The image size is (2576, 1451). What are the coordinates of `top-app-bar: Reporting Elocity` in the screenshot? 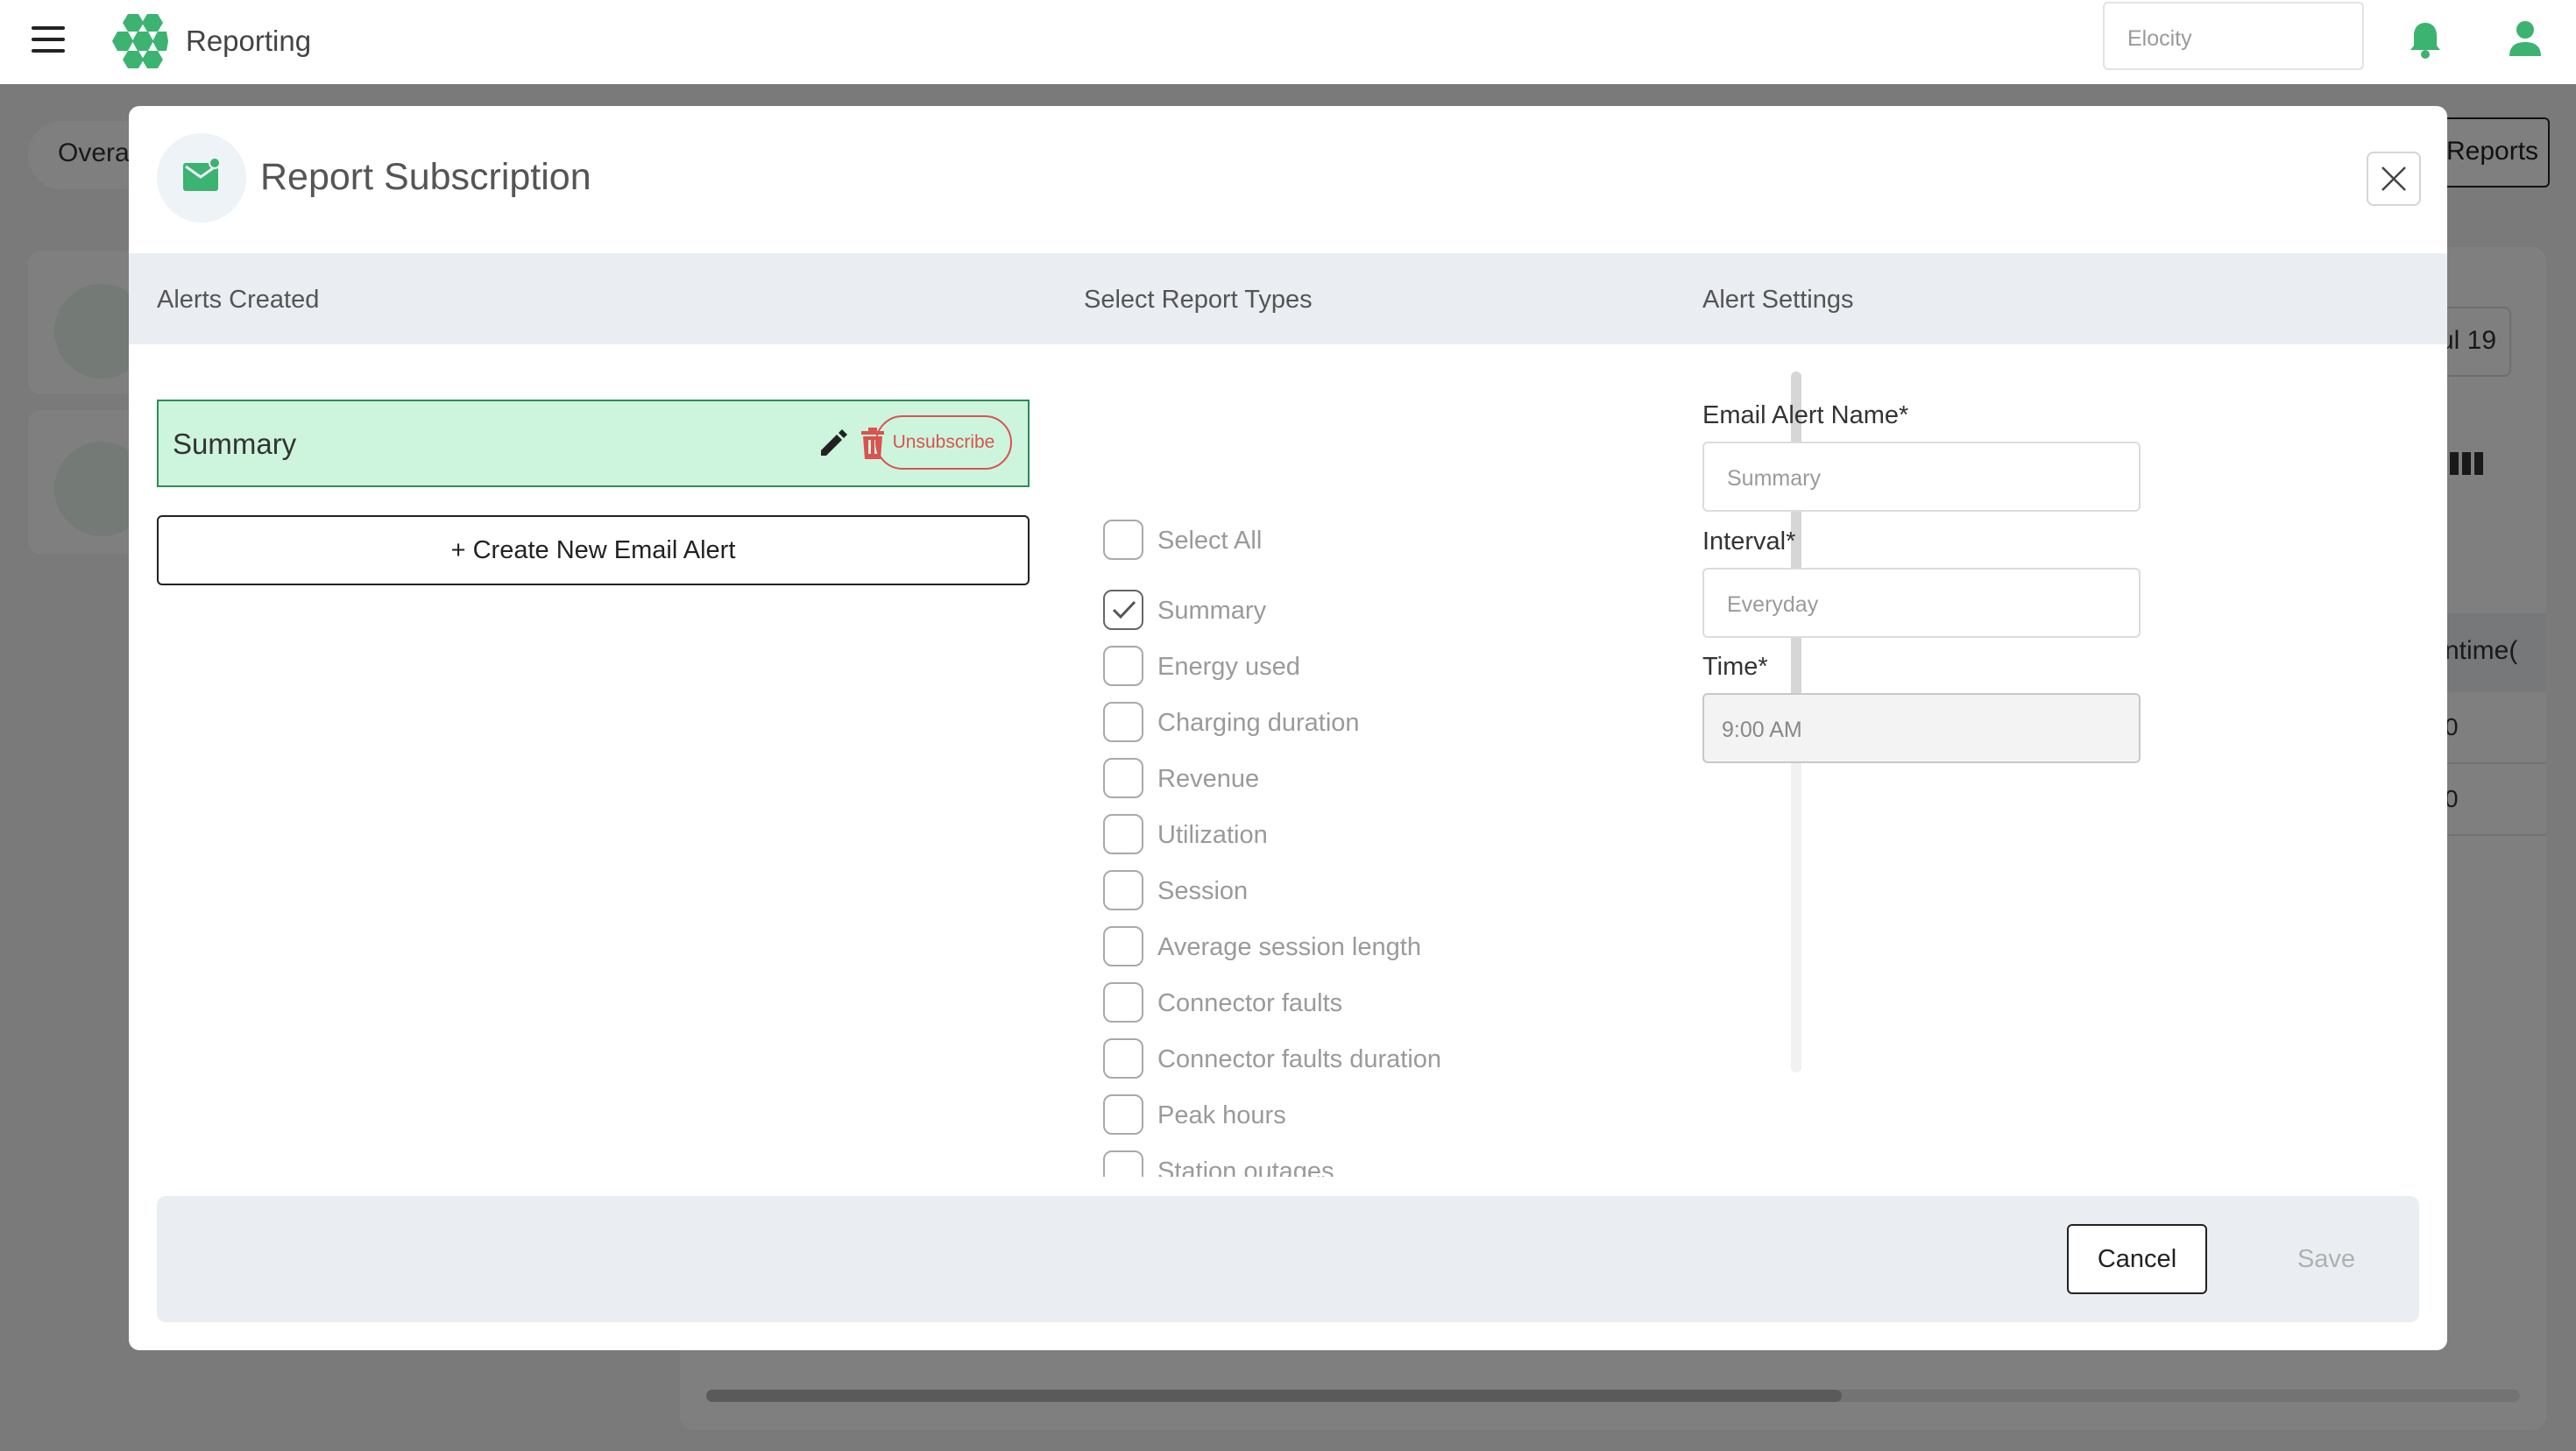 It's located at (1288, 42).